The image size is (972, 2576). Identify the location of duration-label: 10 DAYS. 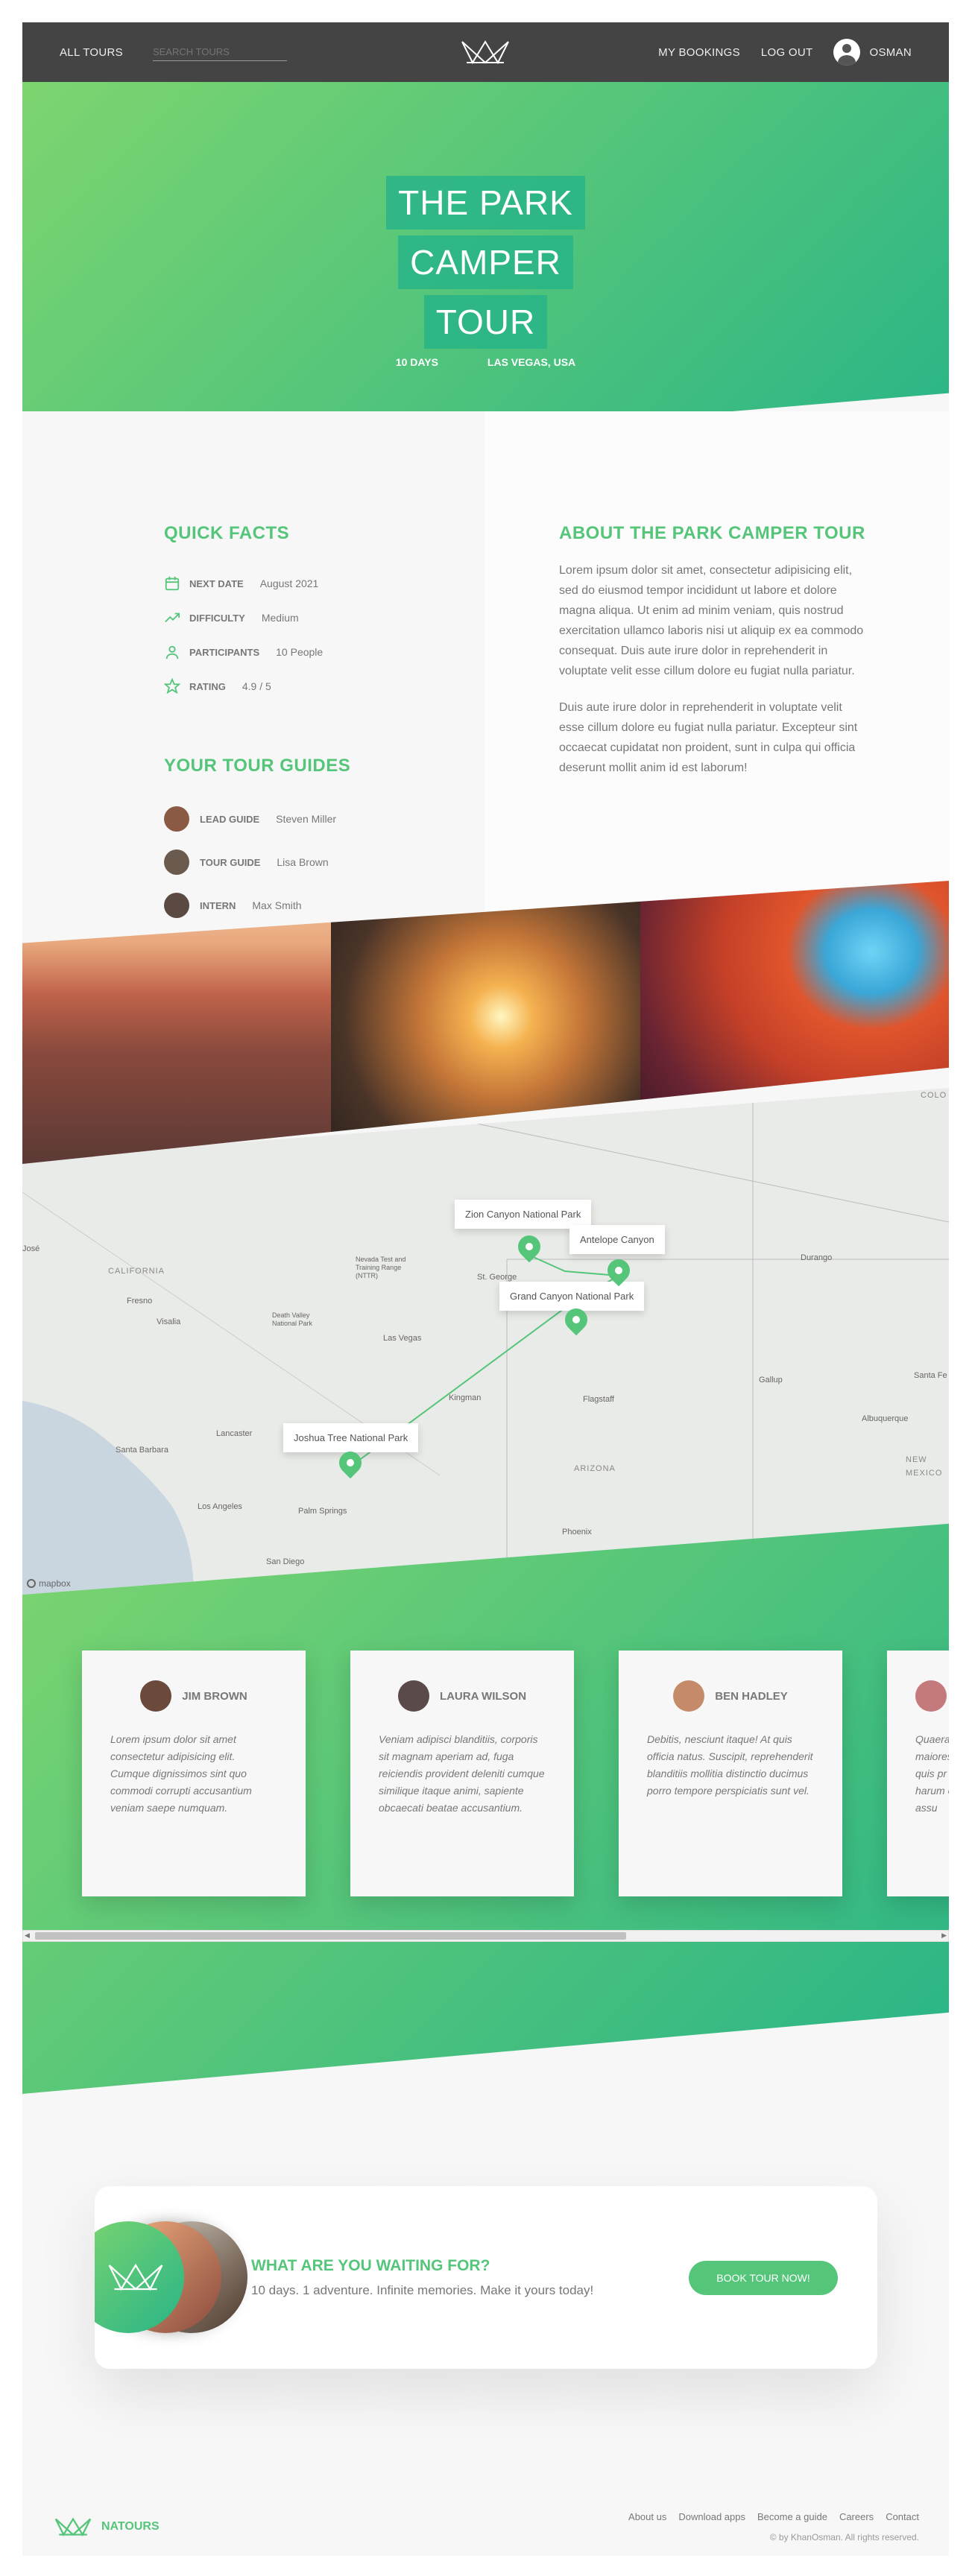
(416, 362).